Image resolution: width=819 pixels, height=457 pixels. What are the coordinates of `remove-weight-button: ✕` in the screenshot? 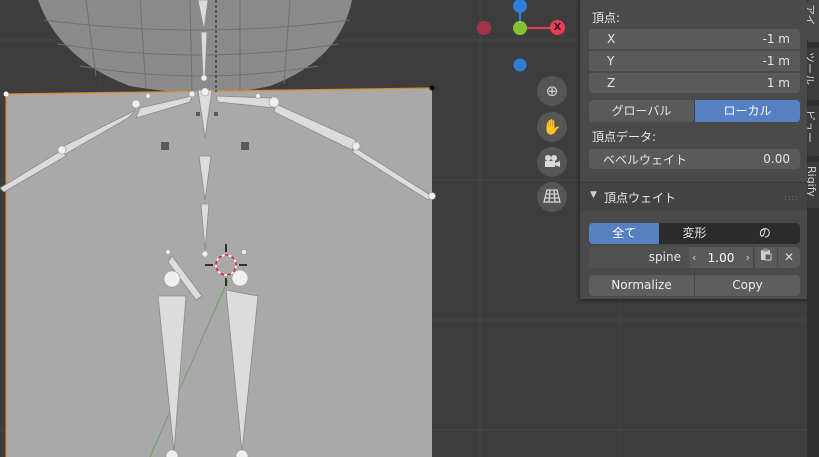 It's located at (789, 257).